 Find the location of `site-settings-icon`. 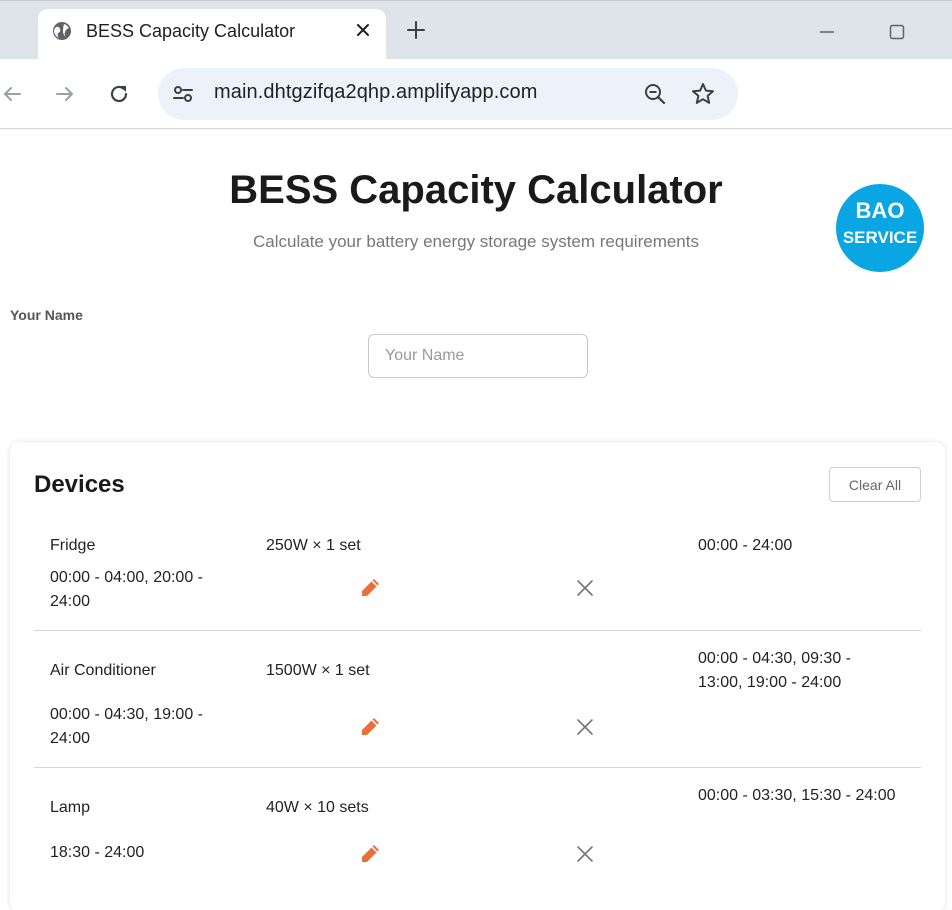

site-settings-icon is located at coordinates (183, 94).